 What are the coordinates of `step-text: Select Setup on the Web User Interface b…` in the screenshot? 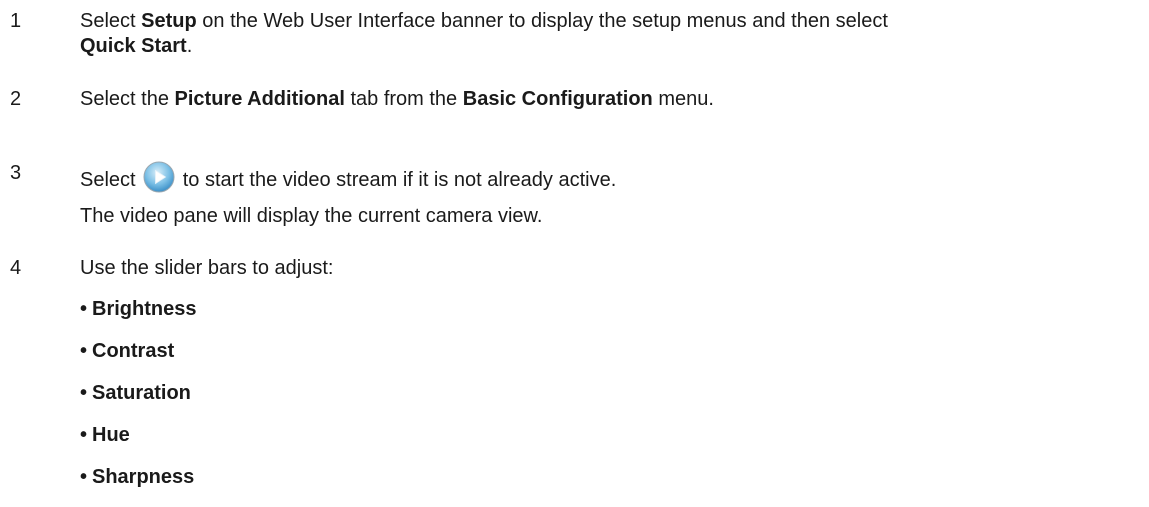 It's located at (610, 34).